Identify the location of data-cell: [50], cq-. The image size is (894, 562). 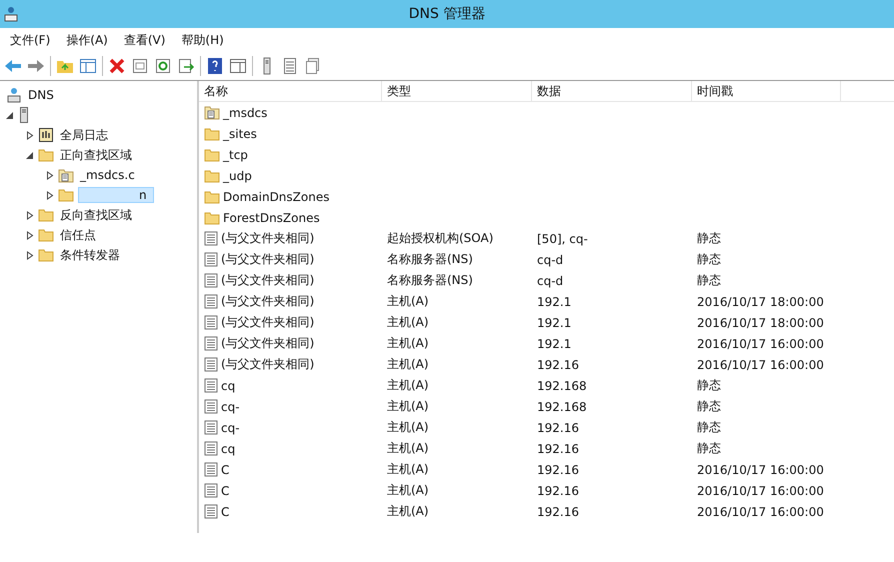
(562, 239).